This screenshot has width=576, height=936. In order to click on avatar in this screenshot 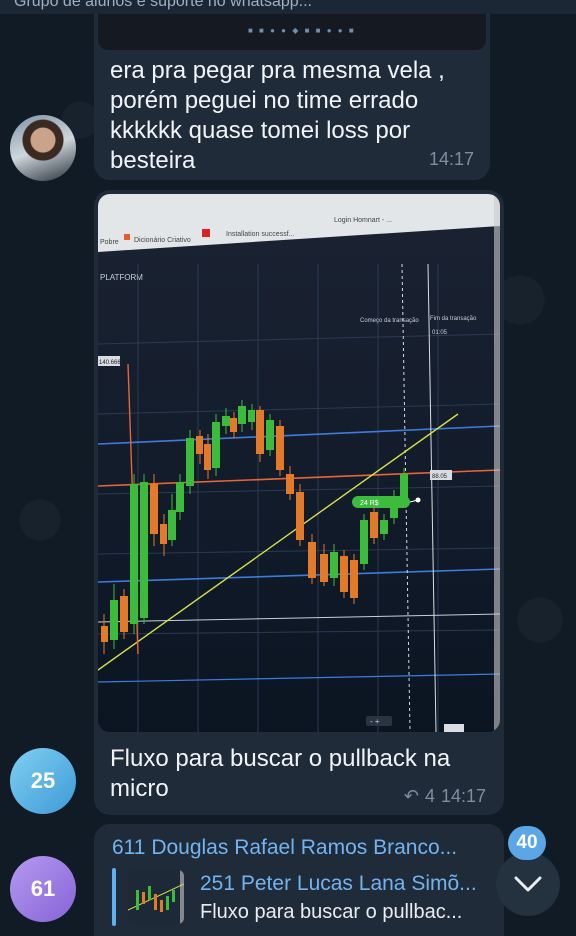, I will do `click(43, 148)`.